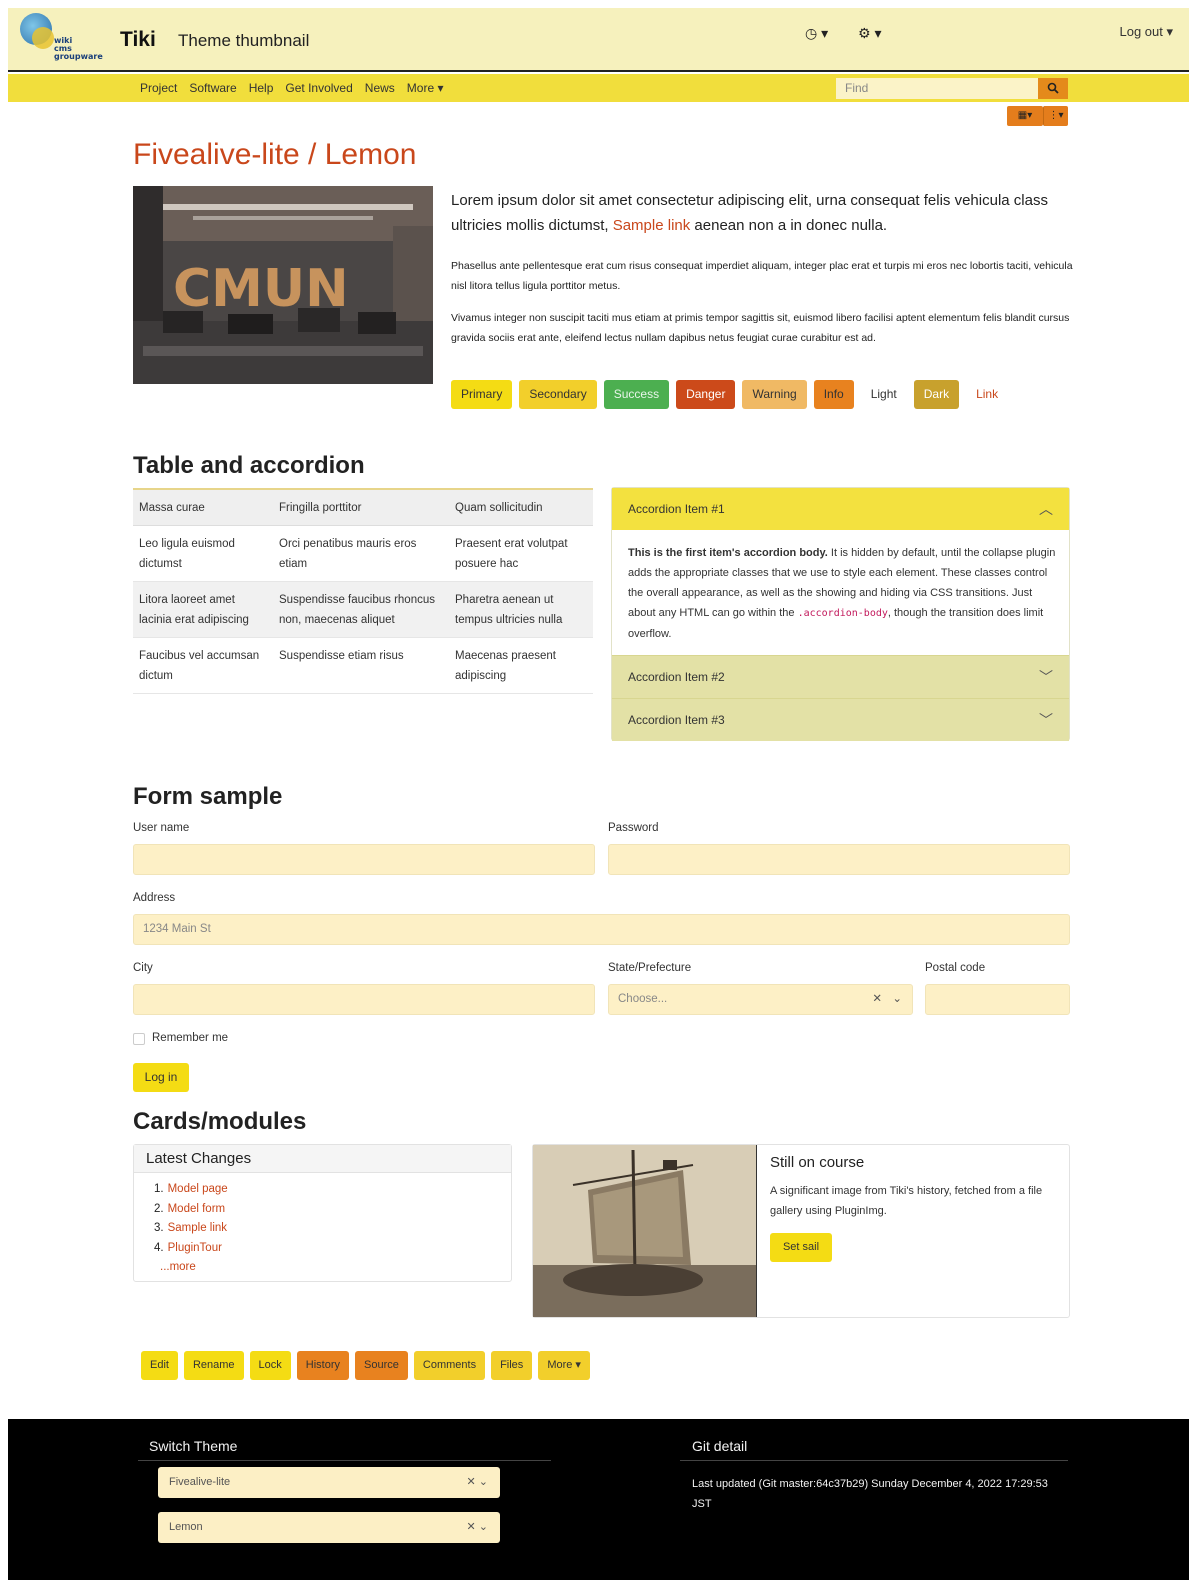 The height and width of the screenshot is (1588, 1203). Describe the element at coordinates (645, 1231) in the screenshot. I see `raft-photo` at that location.